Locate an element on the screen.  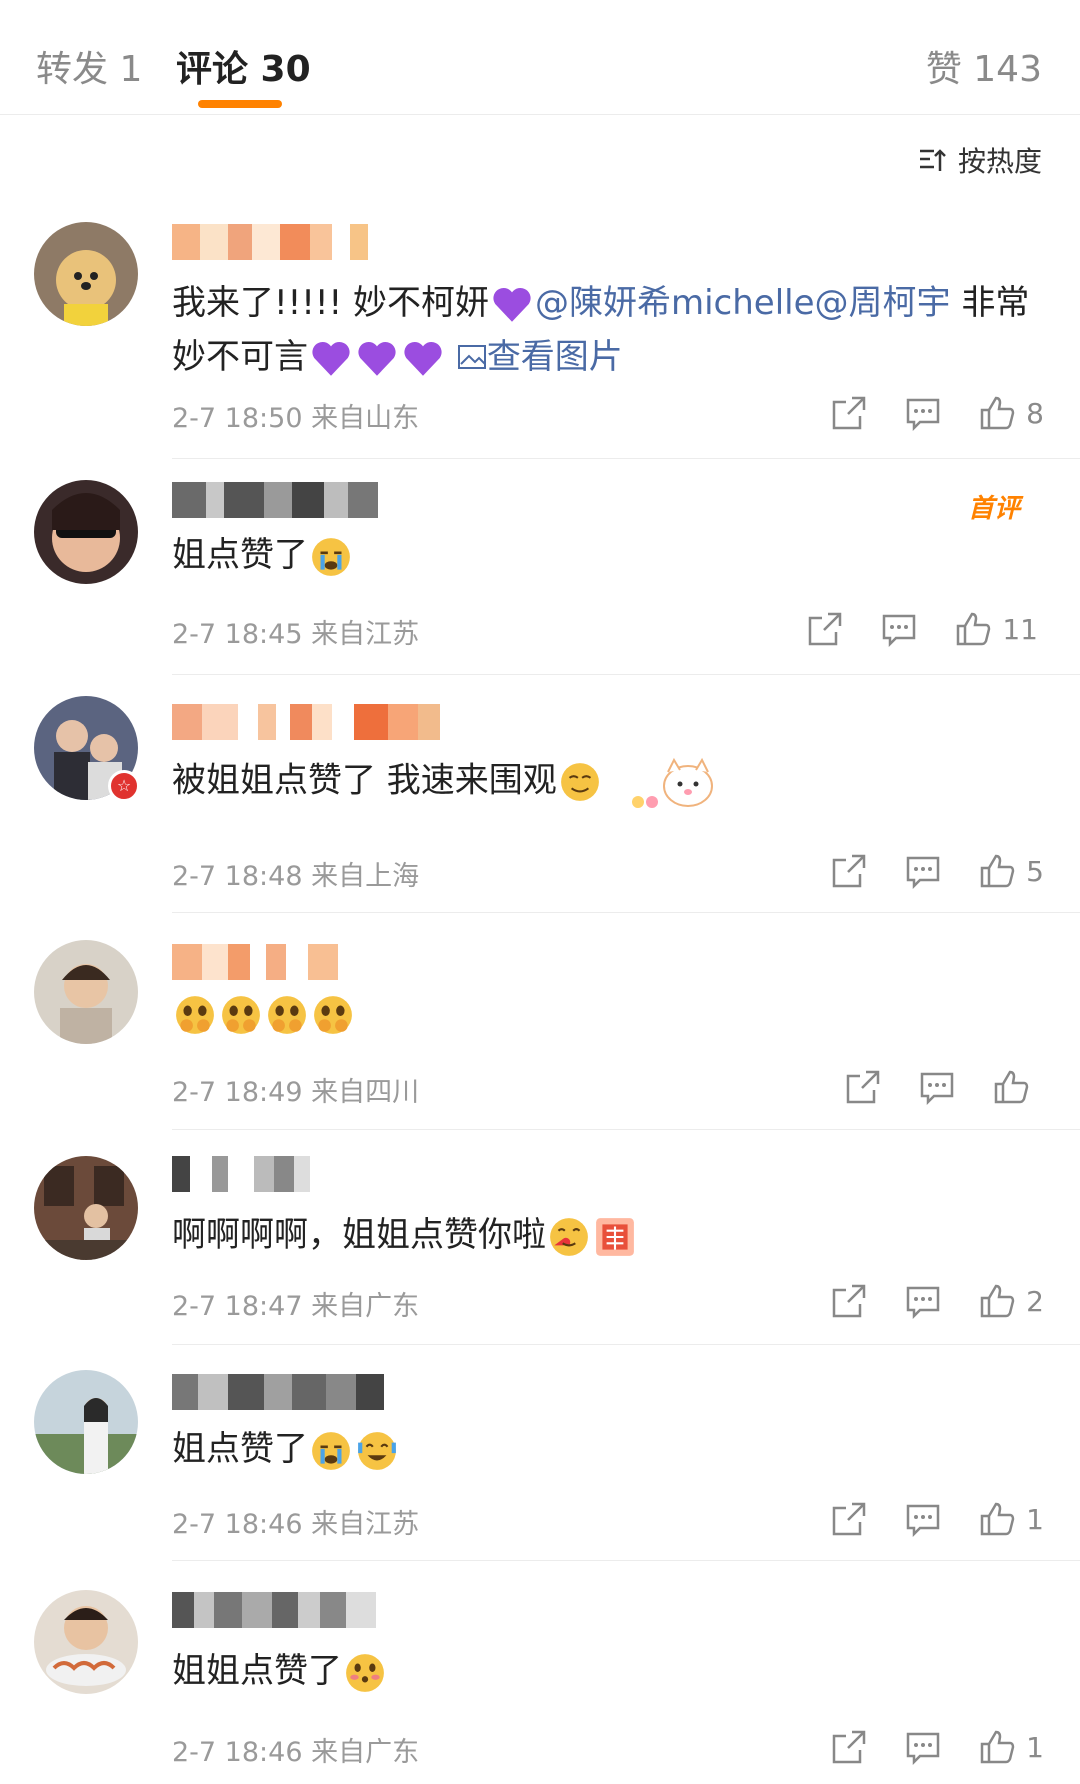
comment-text is located at coordinates (606, 1013).